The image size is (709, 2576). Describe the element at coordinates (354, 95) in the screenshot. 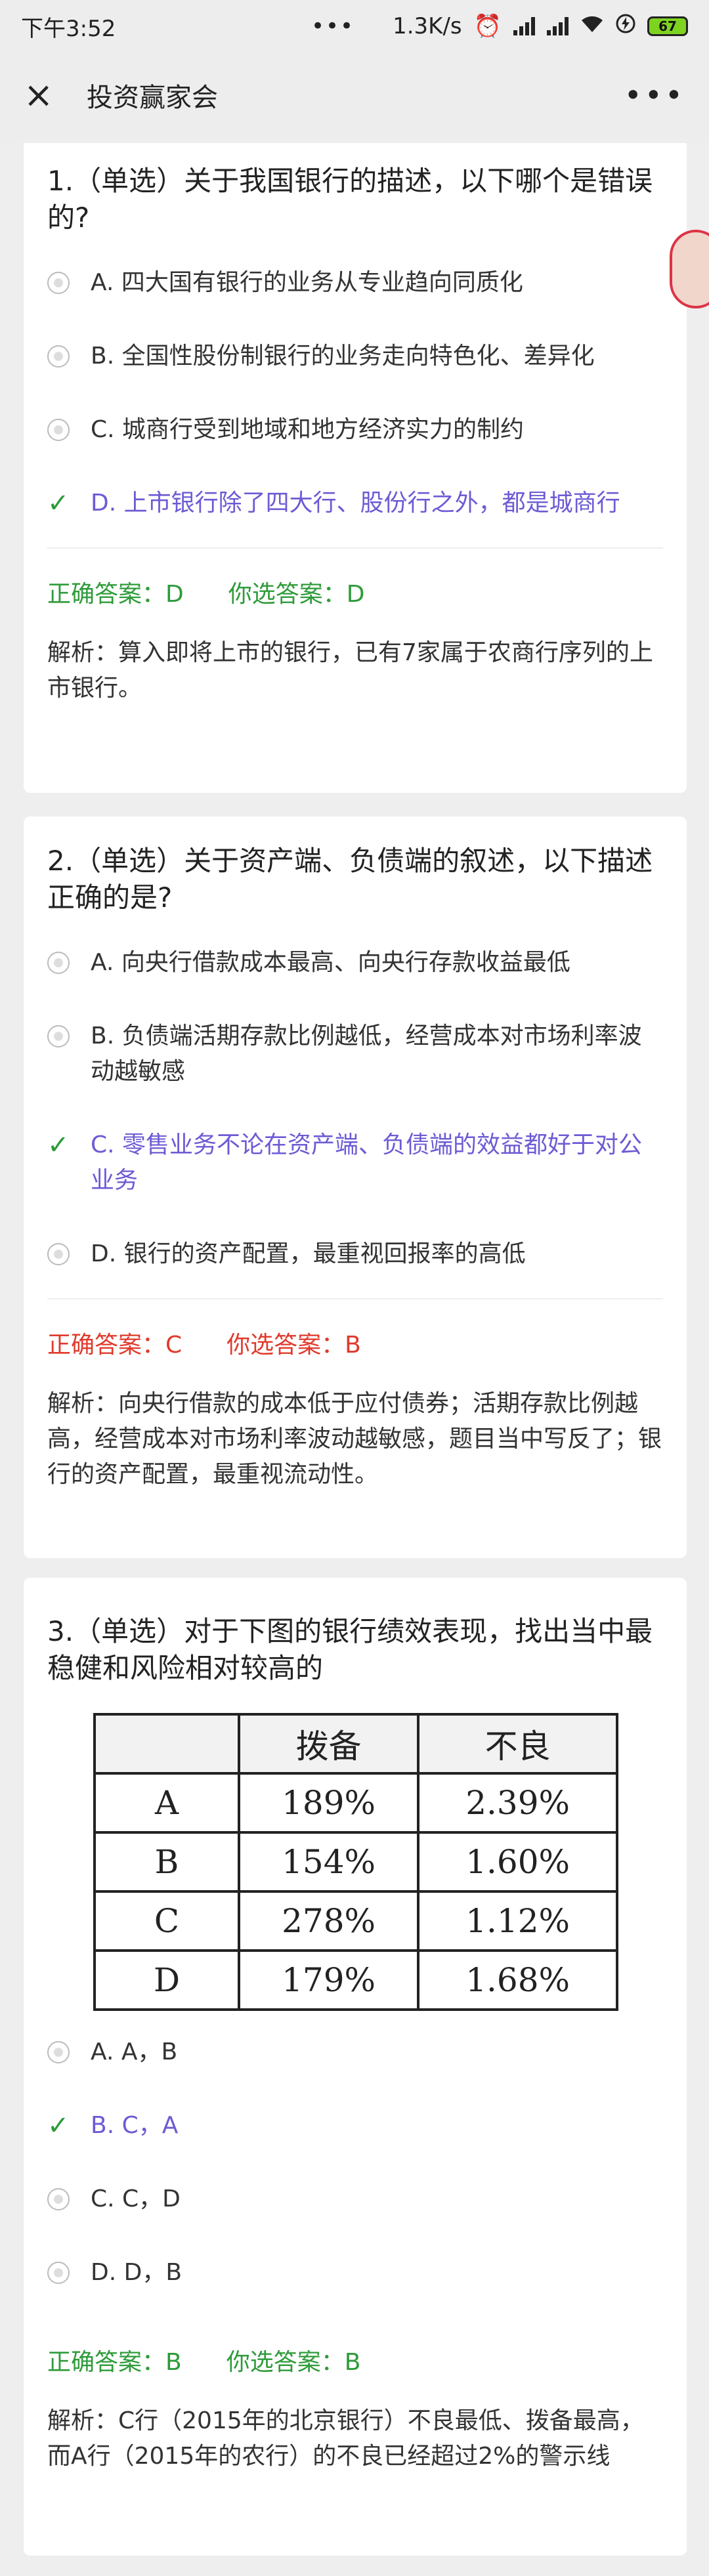

I see `title-bar: × 投资赢家会 •••` at that location.